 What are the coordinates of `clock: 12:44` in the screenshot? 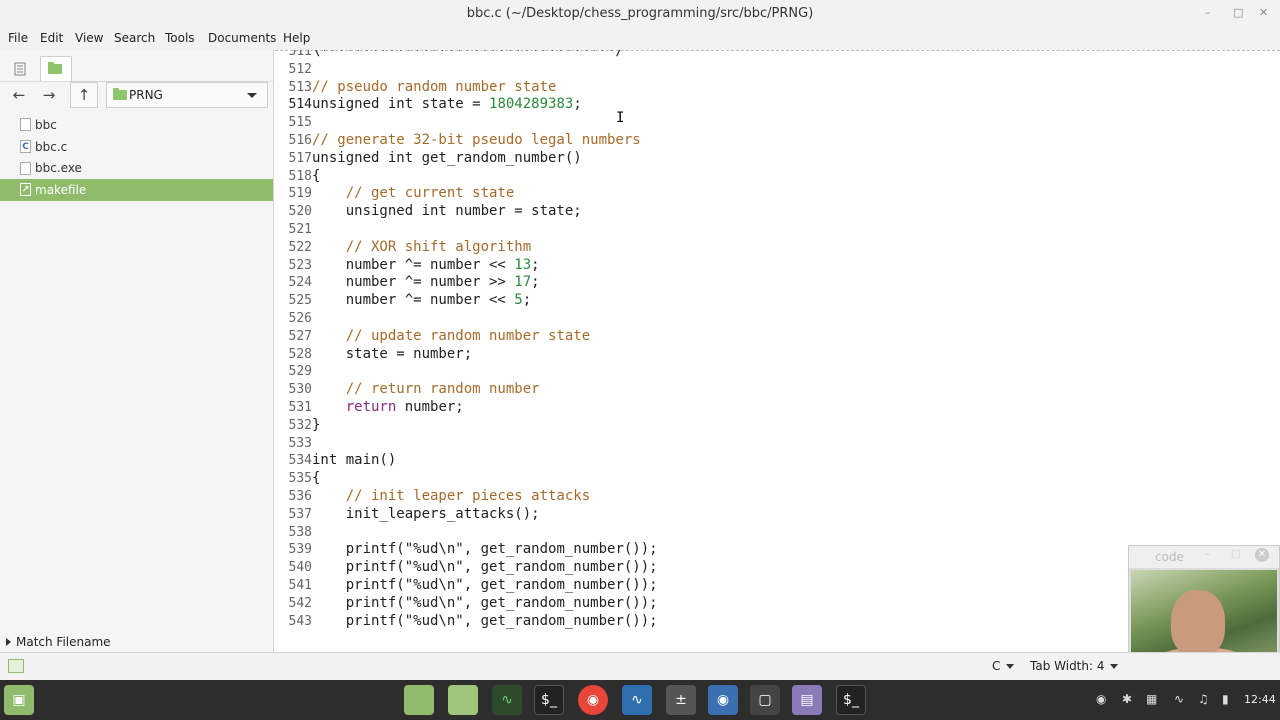 It's located at (1260, 699).